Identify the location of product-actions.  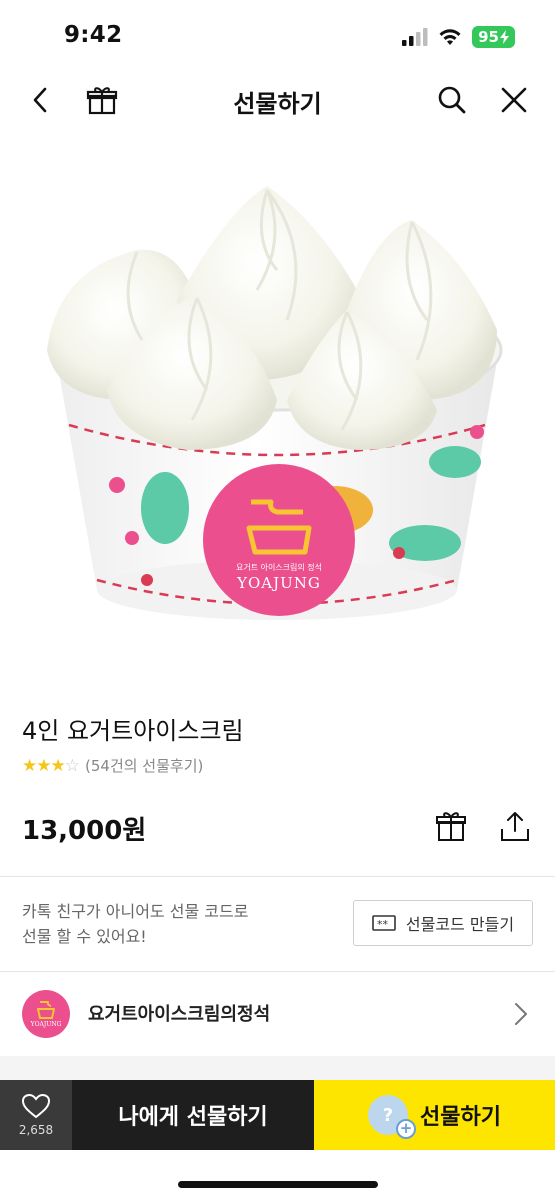
(483, 826).